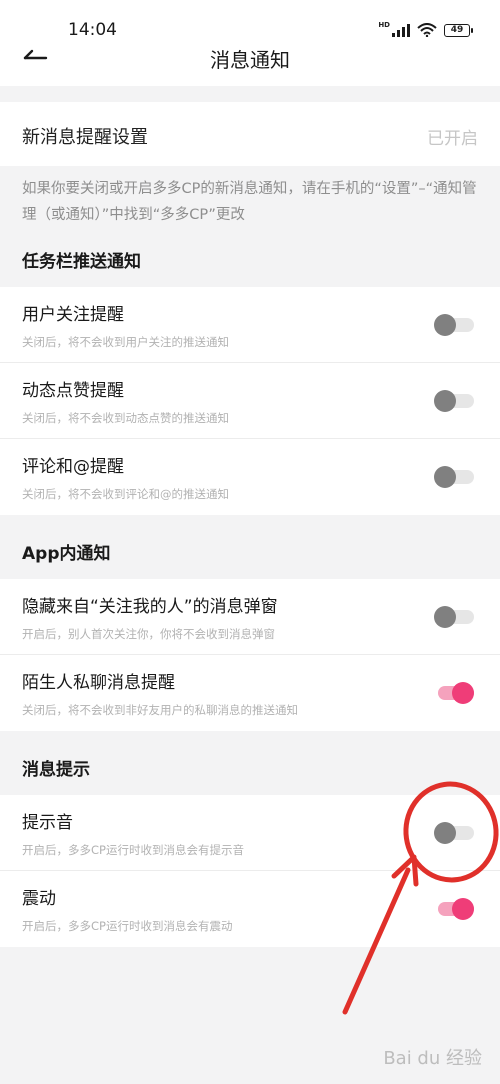 The image size is (500, 1084). Describe the element at coordinates (250, 909) in the screenshot. I see `setting-vibration: 震动 开启后，多多CP运行时收到消息会有震动` at that location.